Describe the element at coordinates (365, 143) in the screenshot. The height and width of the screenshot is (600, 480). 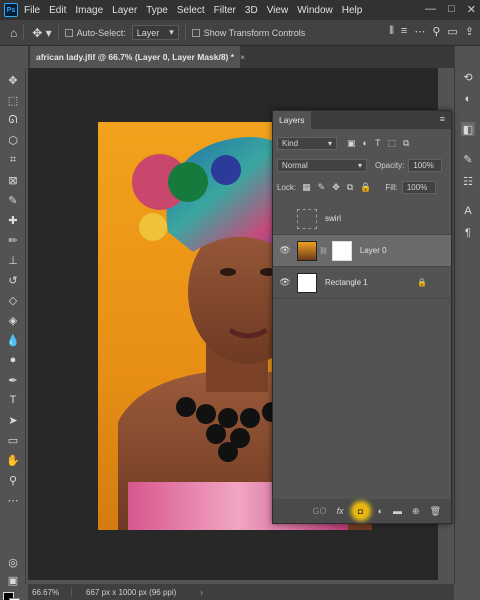
I see `adjustment-filter-icon: ◐` at that location.